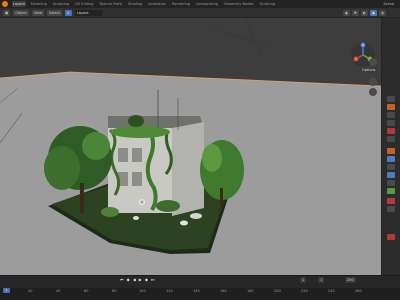  Describe the element at coordinates (157, 4) in the screenshot. I see `tab-animation: Animation` at that location.